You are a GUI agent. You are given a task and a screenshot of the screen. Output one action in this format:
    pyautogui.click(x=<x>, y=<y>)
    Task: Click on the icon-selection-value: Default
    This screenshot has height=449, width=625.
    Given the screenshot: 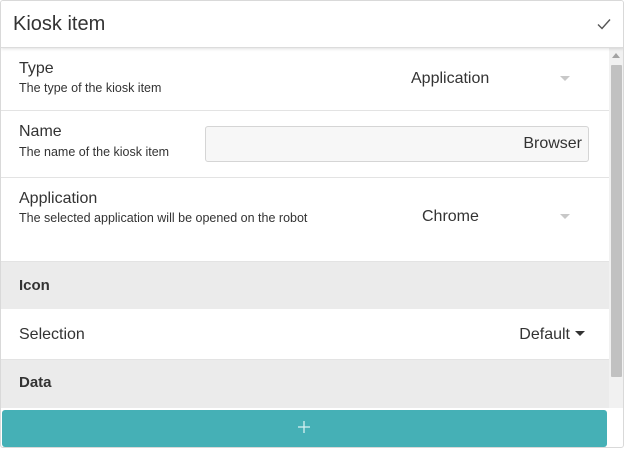 What is the action you would take?
    pyautogui.click(x=544, y=334)
    